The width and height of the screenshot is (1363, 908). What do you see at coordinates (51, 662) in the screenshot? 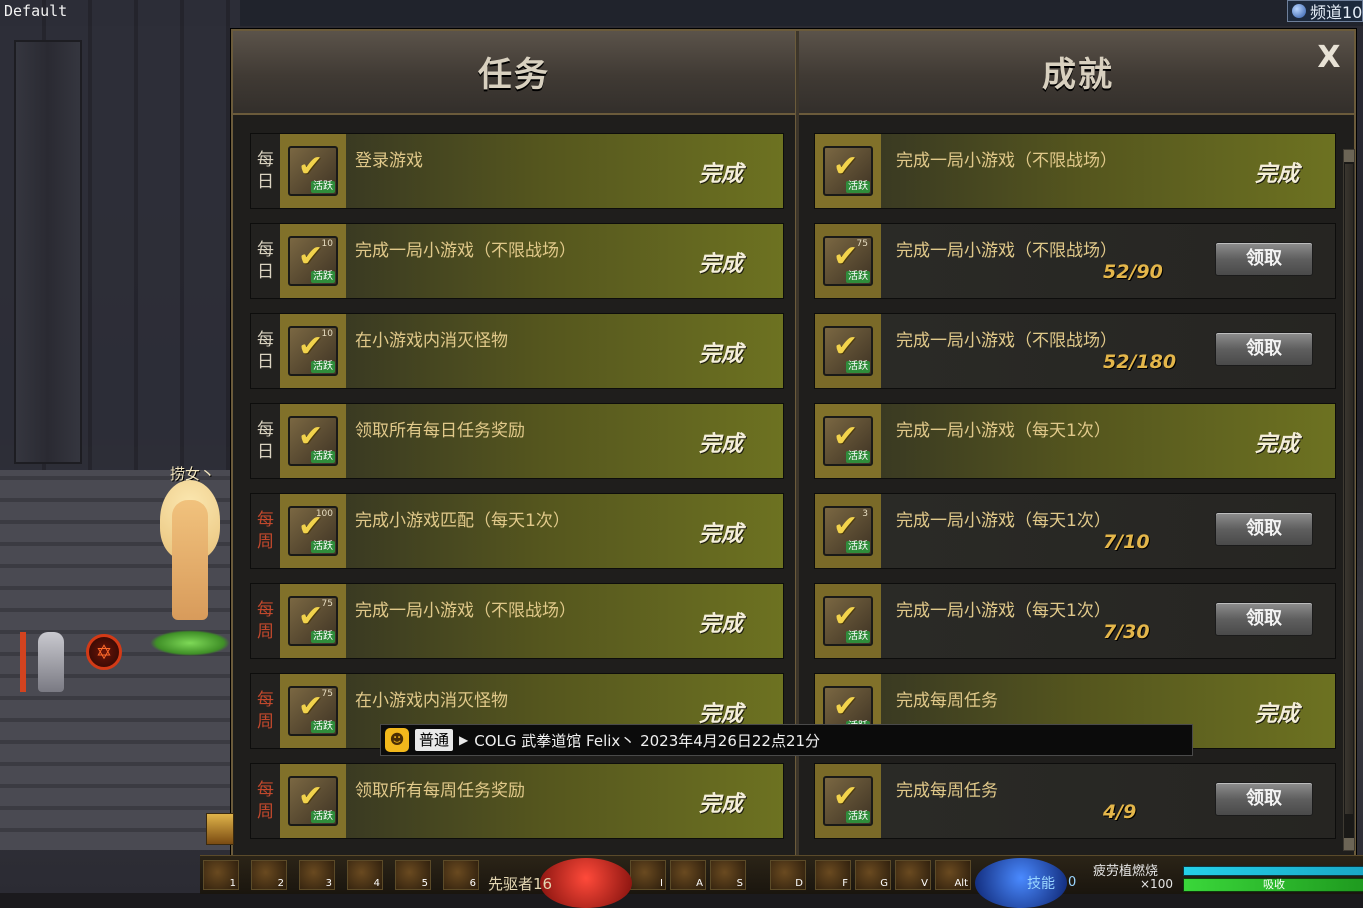
I see `npc-figure` at bounding box center [51, 662].